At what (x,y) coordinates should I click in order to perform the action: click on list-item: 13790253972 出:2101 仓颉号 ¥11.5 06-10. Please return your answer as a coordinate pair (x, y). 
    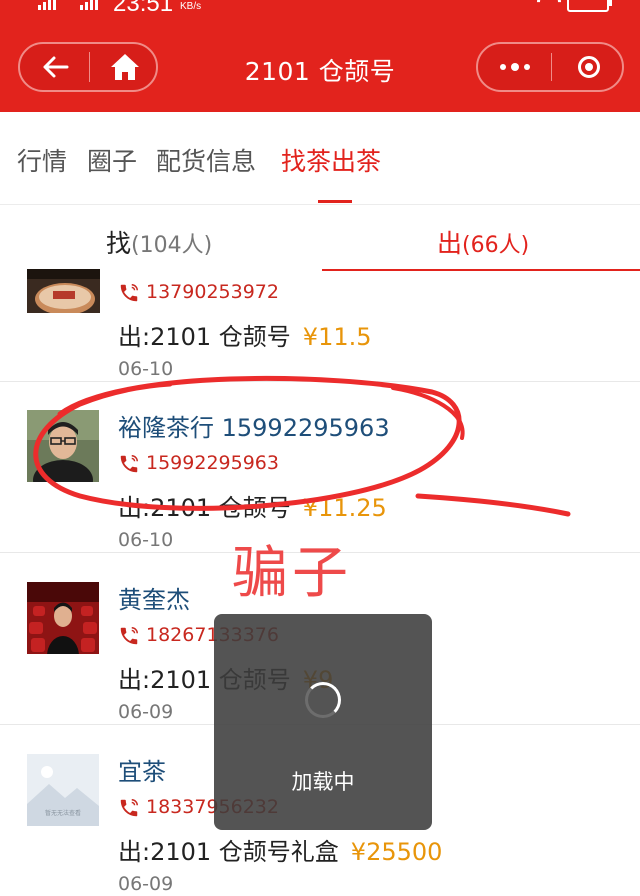
    Looking at the image, I should click on (320, 325).